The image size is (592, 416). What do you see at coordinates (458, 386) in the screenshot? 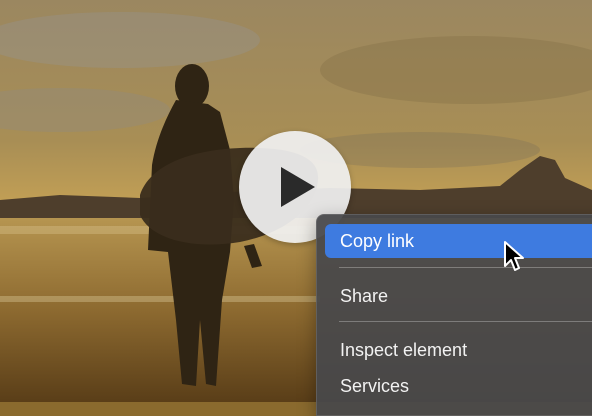
I see `menu-item-services: Services` at bounding box center [458, 386].